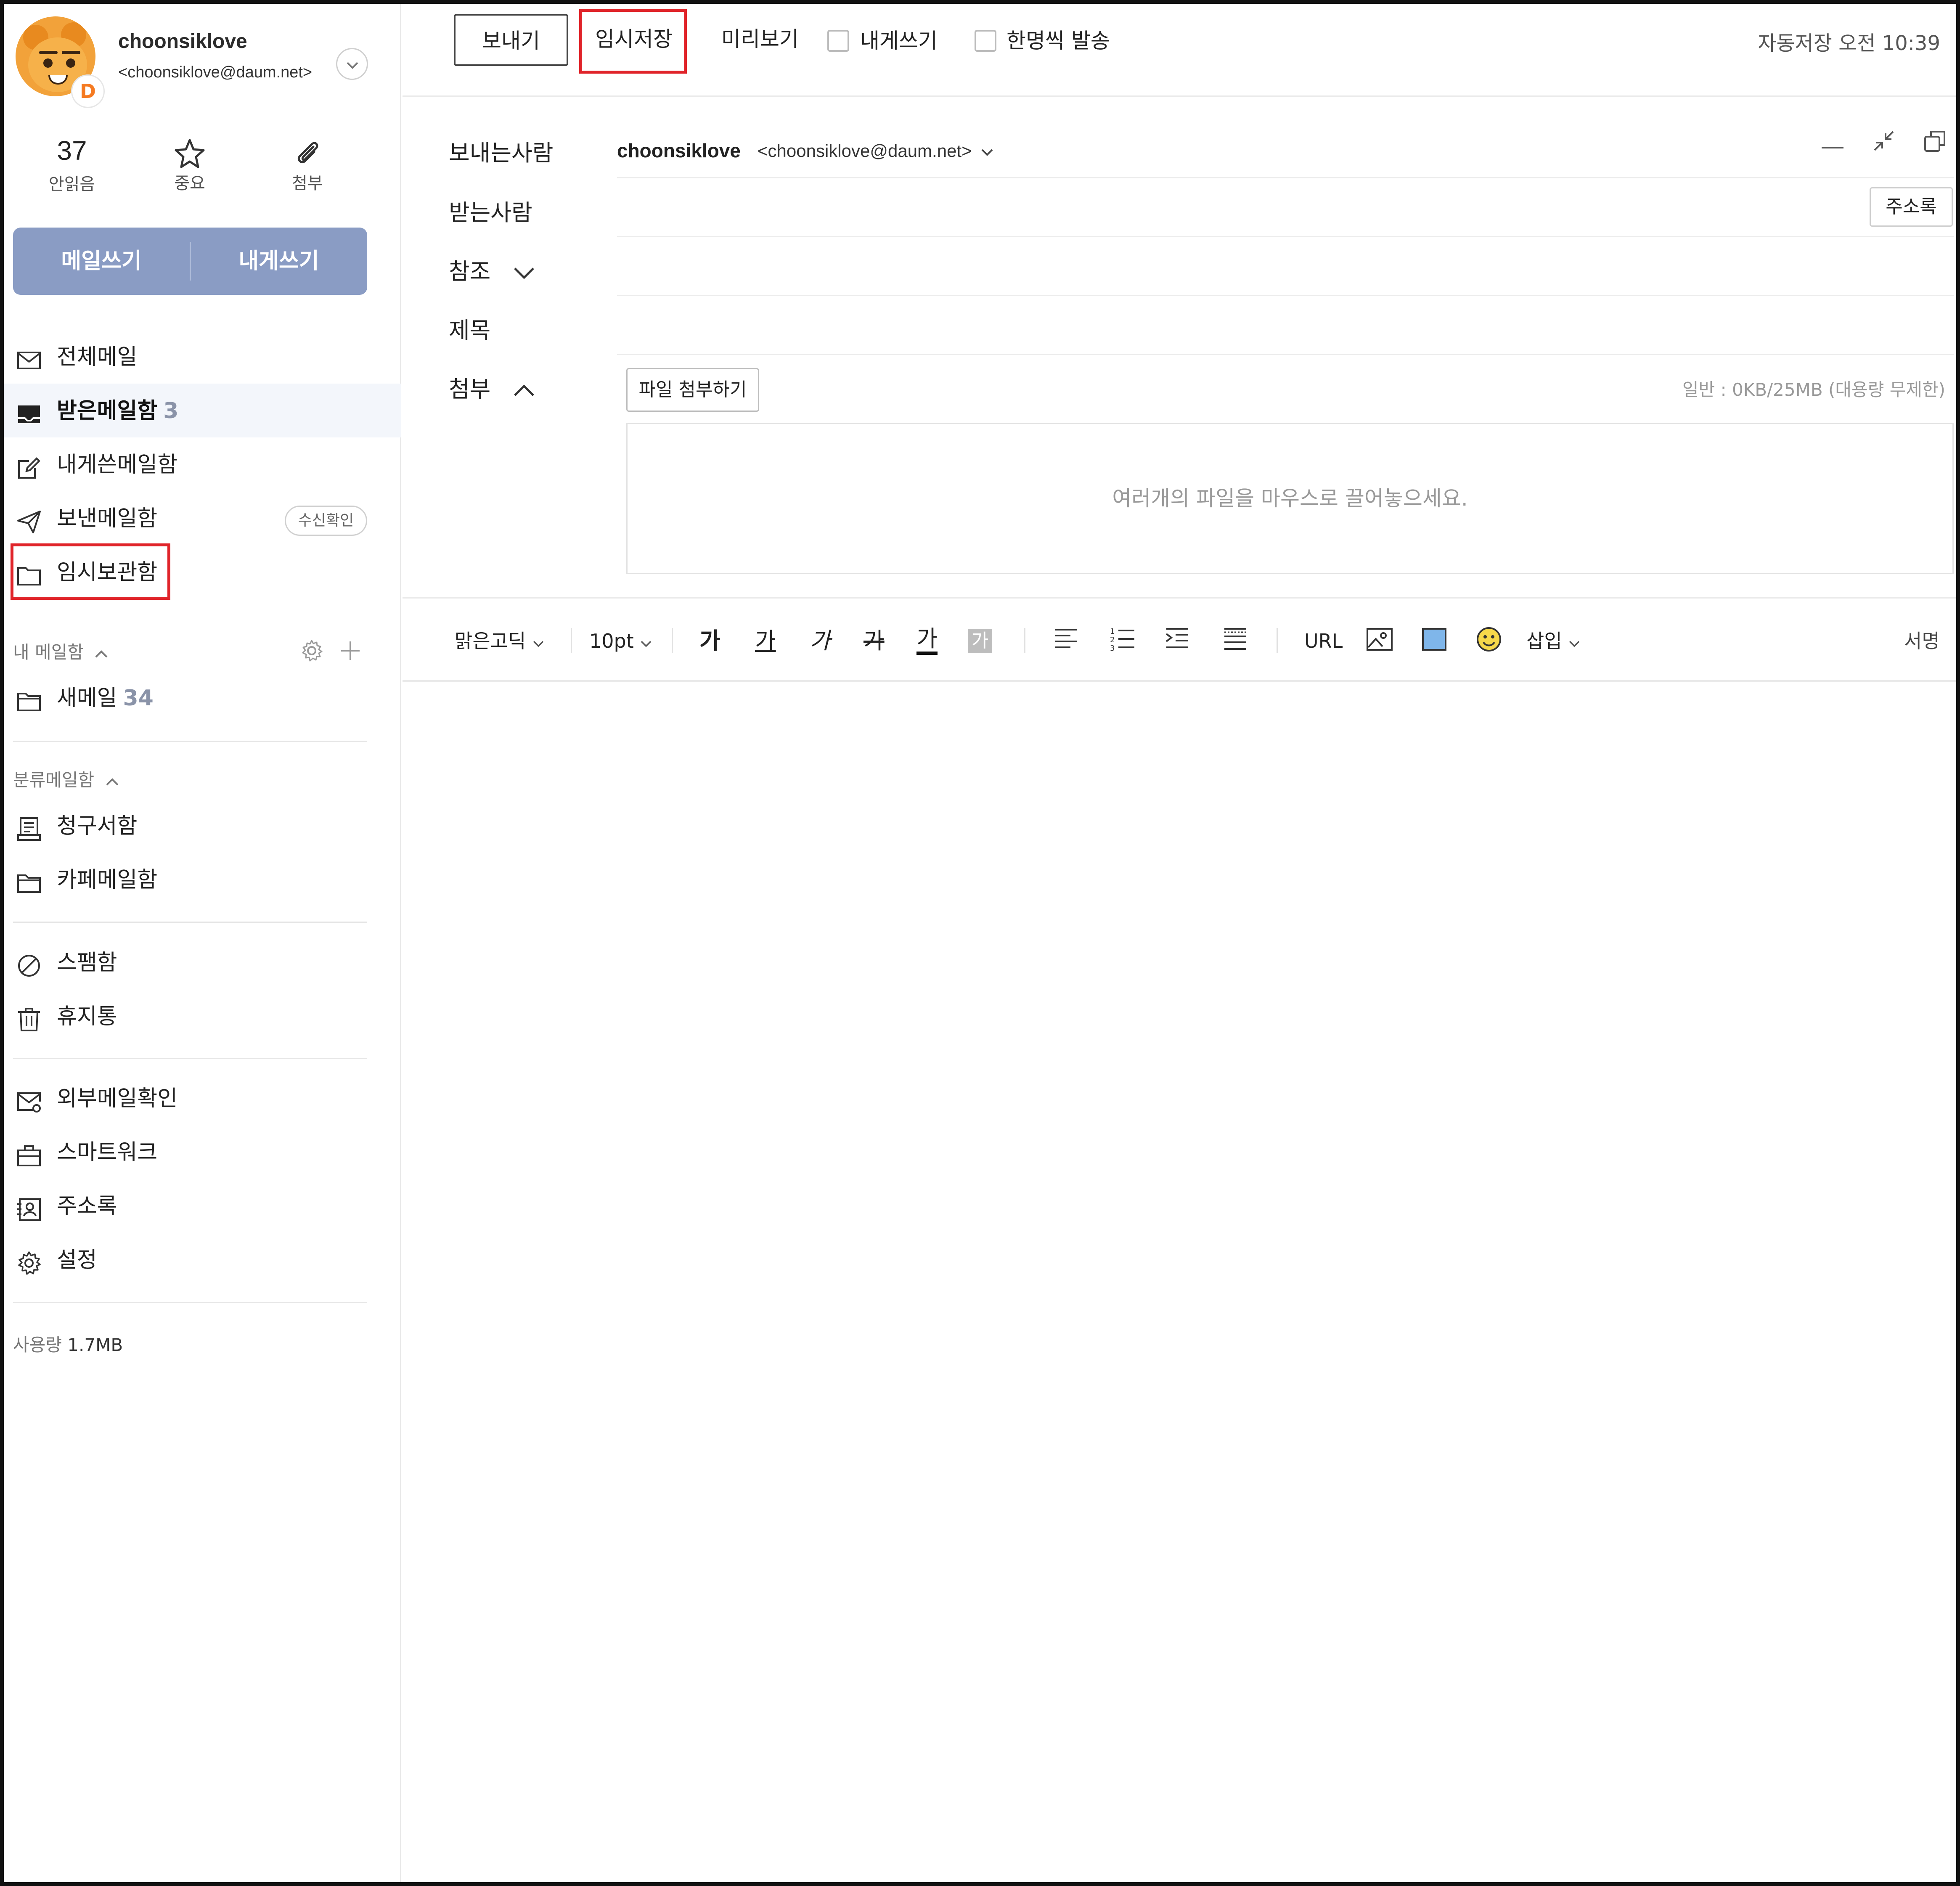 The image size is (1960, 1886). I want to click on strikethrough-button: 가, so click(874, 641).